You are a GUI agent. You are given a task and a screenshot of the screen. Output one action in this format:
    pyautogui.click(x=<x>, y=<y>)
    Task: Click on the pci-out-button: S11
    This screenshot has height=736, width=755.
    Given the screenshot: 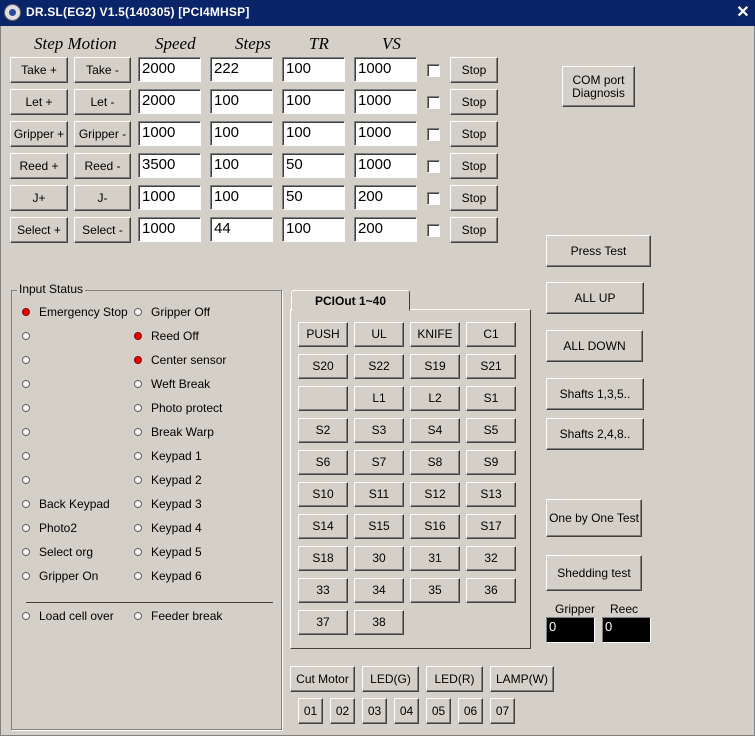 What is the action you would take?
    pyautogui.click(x=379, y=494)
    